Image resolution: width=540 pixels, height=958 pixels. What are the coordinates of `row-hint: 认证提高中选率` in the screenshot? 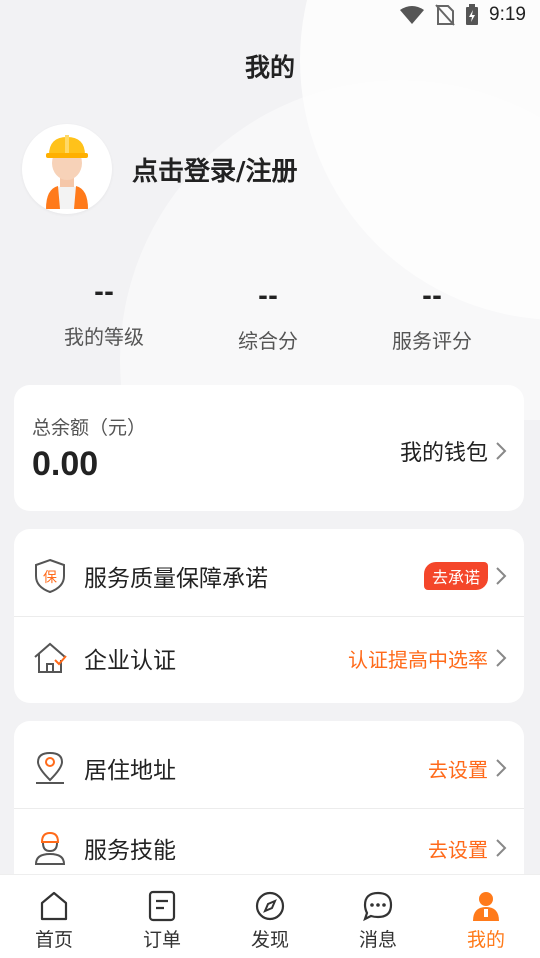 It's located at (418, 659).